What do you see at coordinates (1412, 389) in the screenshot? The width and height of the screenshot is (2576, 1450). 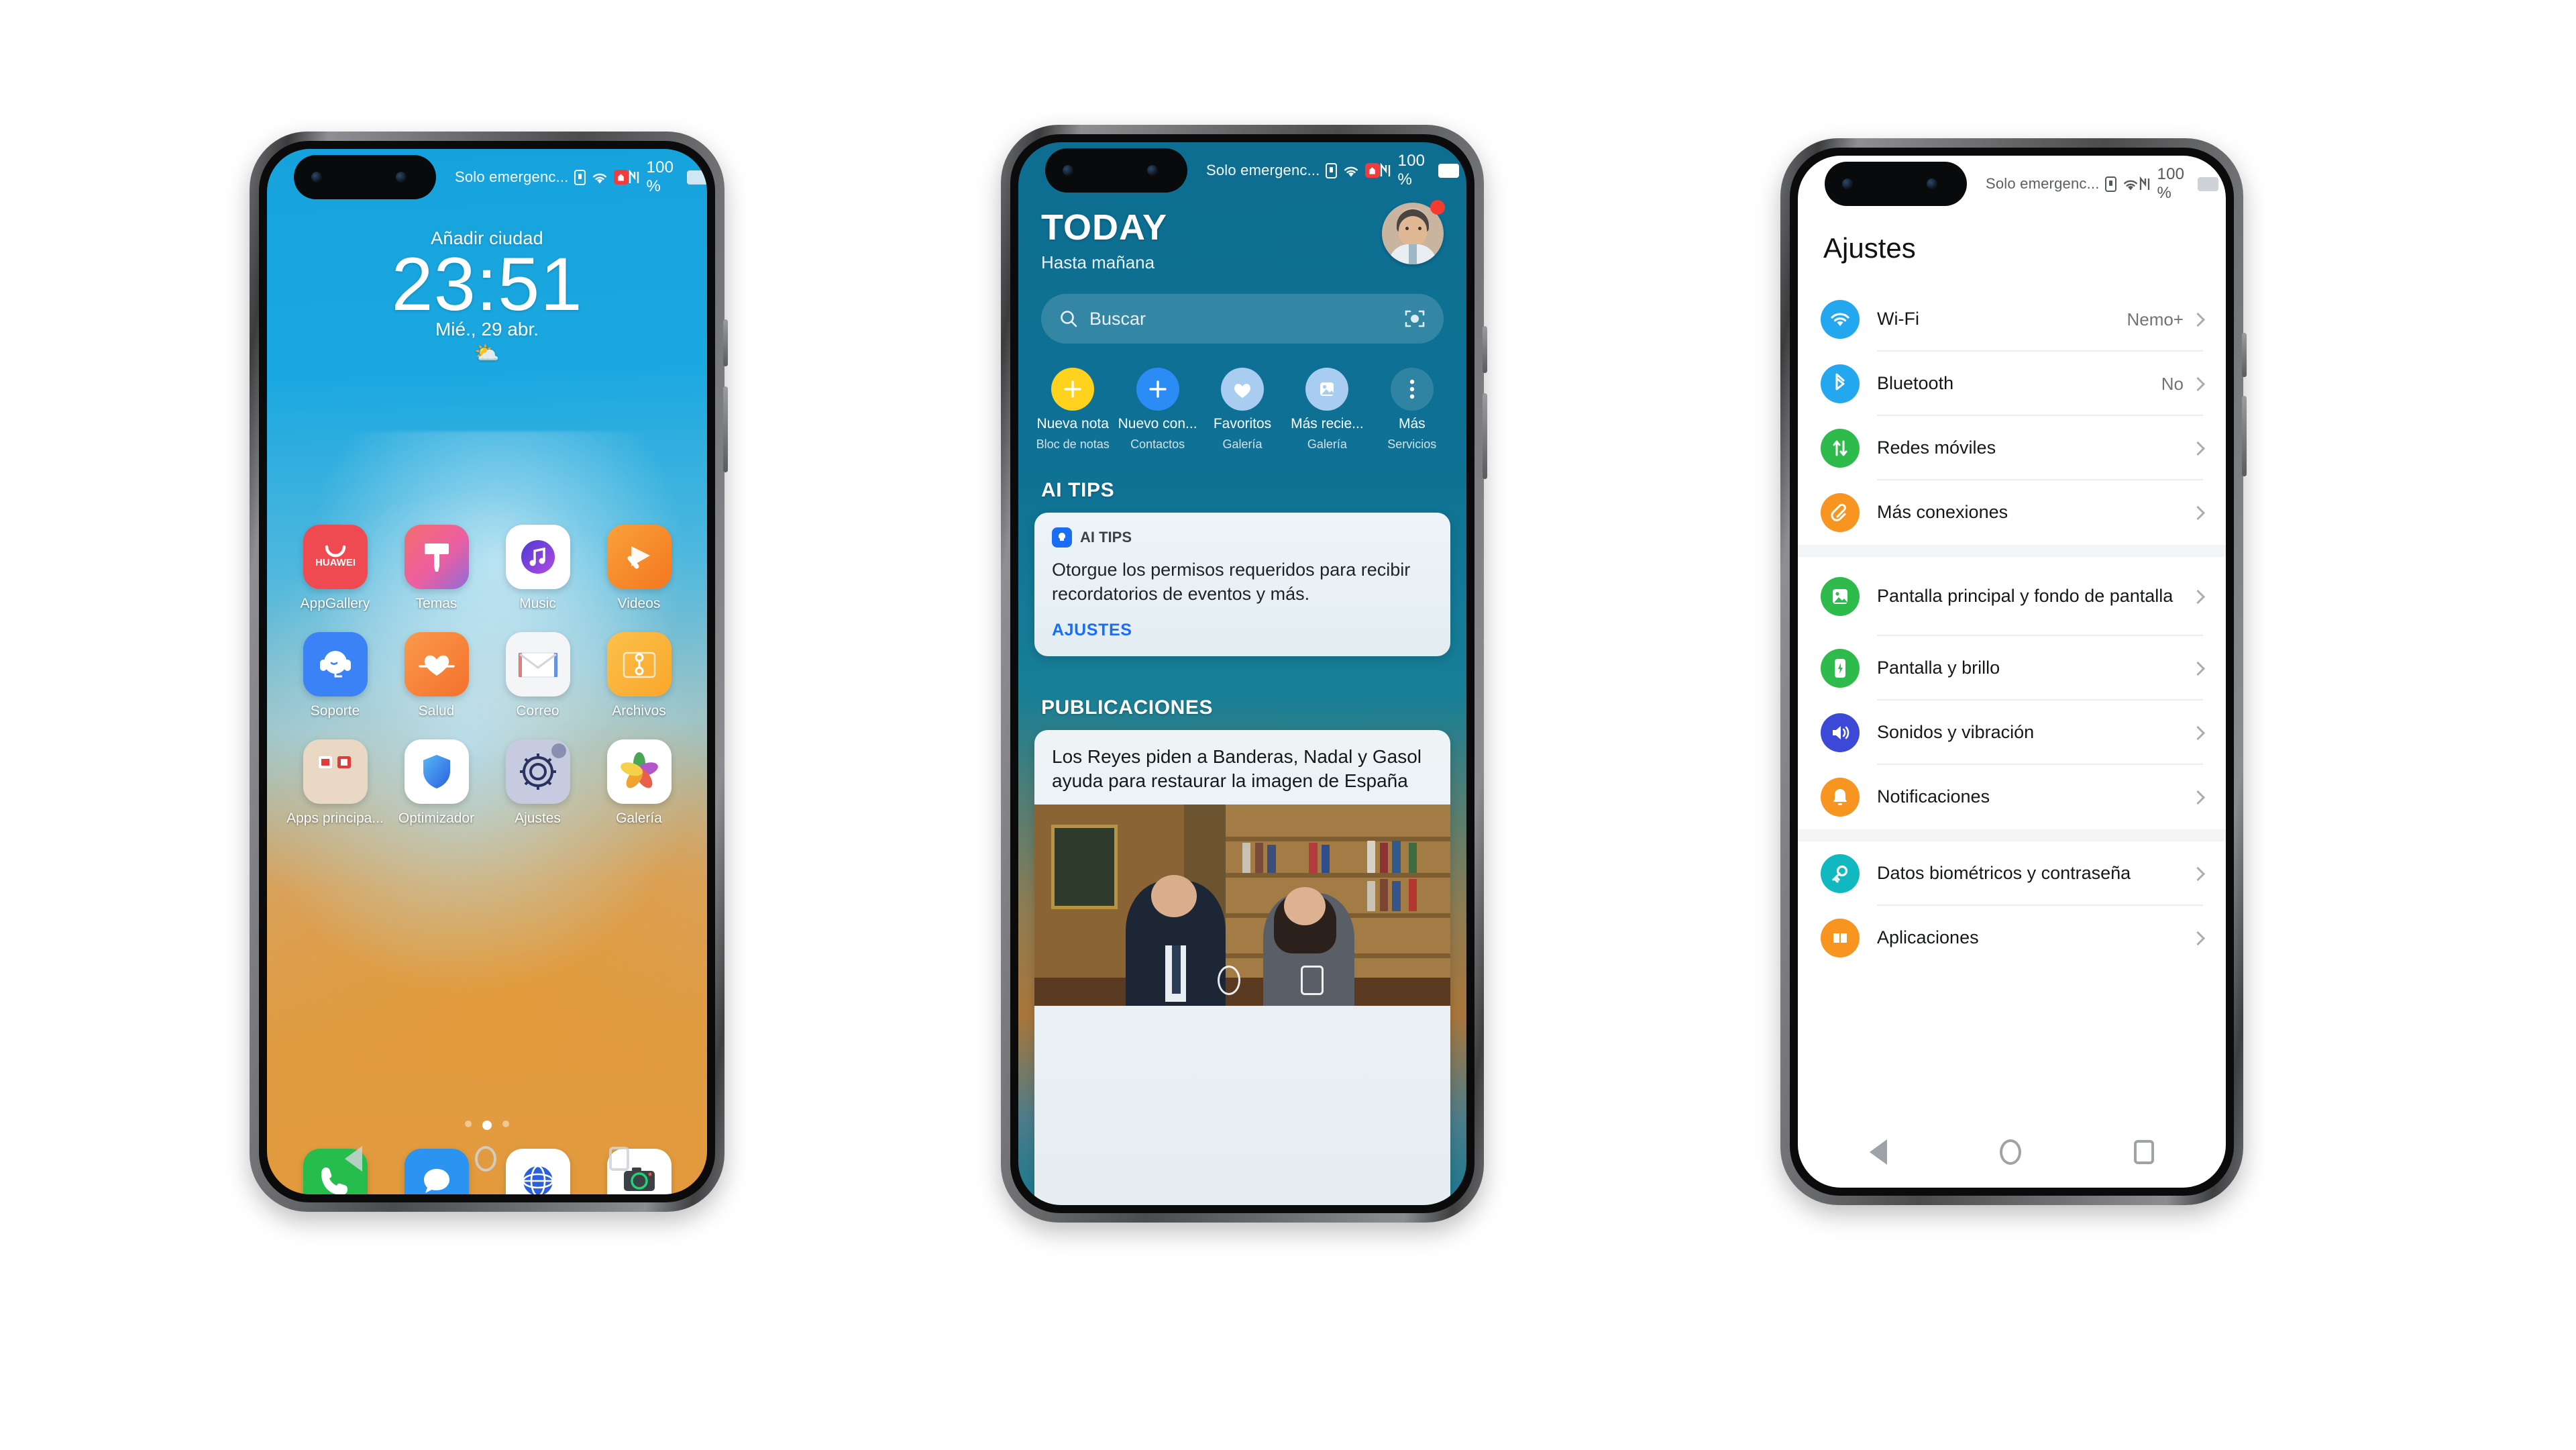 I see `more-dots-icon` at bounding box center [1412, 389].